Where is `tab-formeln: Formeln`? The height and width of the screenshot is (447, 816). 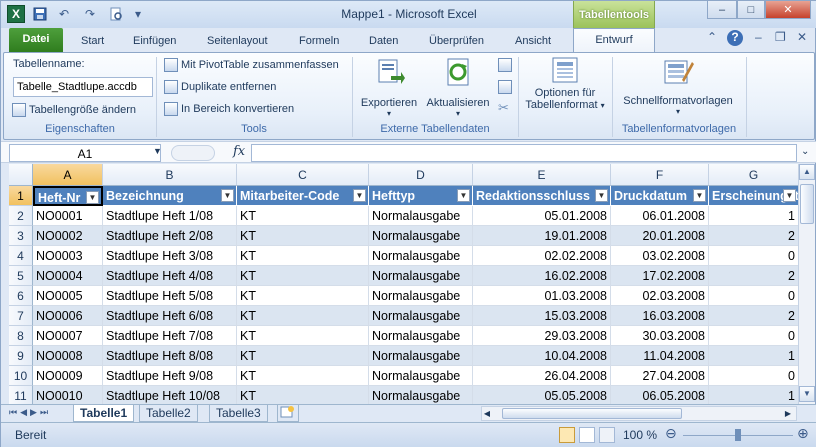
tab-formeln: Formeln is located at coordinates (319, 42).